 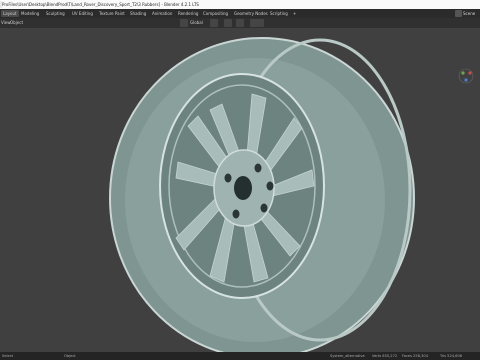 What do you see at coordinates (466, 76) in the screenshot?
I see `navigation-gizmo-icon` at bounding box center [466, 76].